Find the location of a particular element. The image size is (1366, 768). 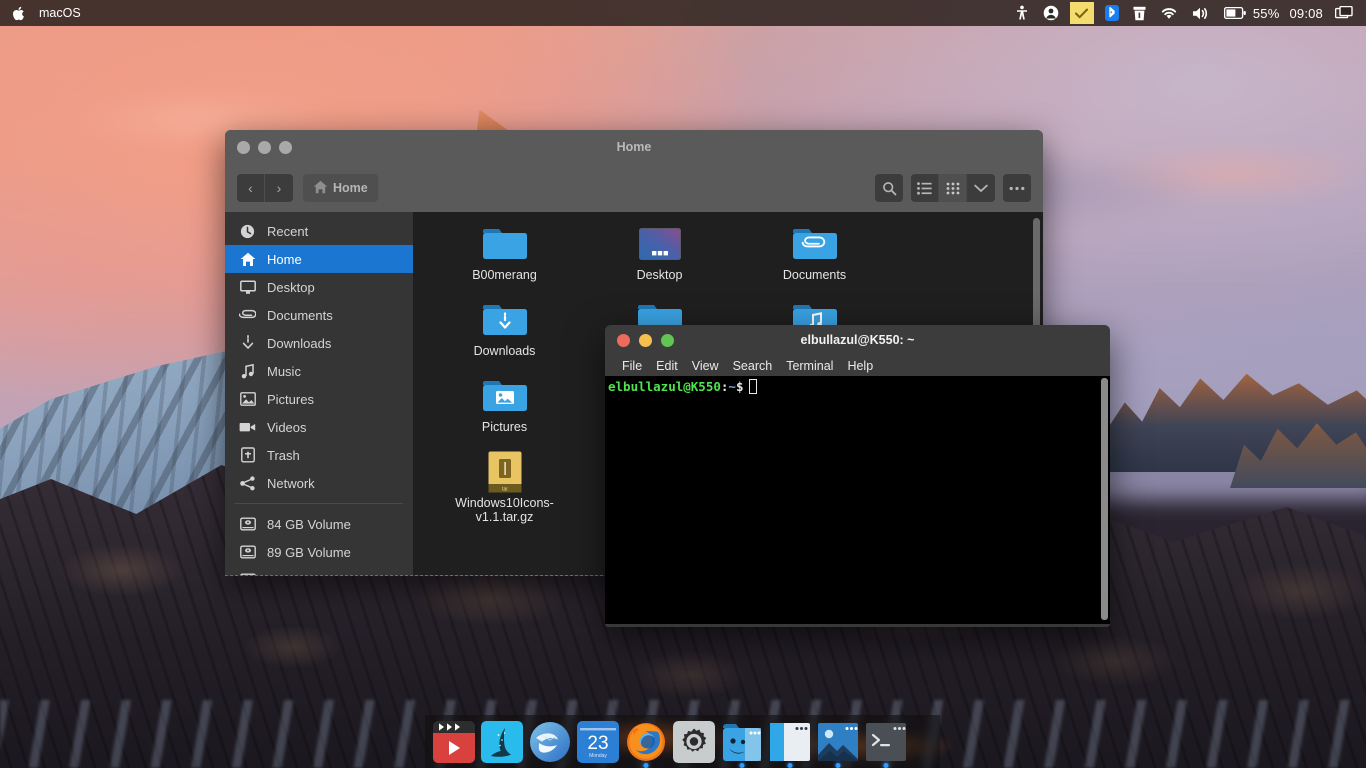

thunderbird-mail-icon is located at coordinates (550, 742).